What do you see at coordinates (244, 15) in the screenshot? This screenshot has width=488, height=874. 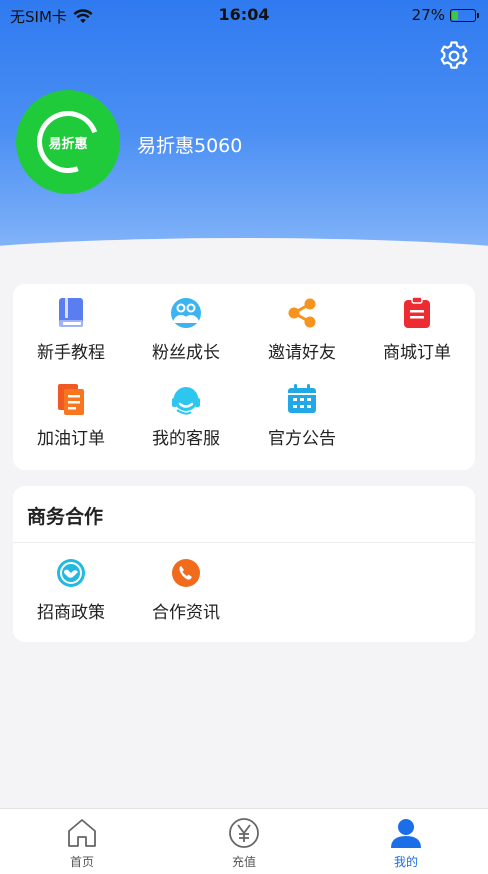 I see `status-bar: 无SIM卡 16:04 27%` at bounding box center [244, 15].